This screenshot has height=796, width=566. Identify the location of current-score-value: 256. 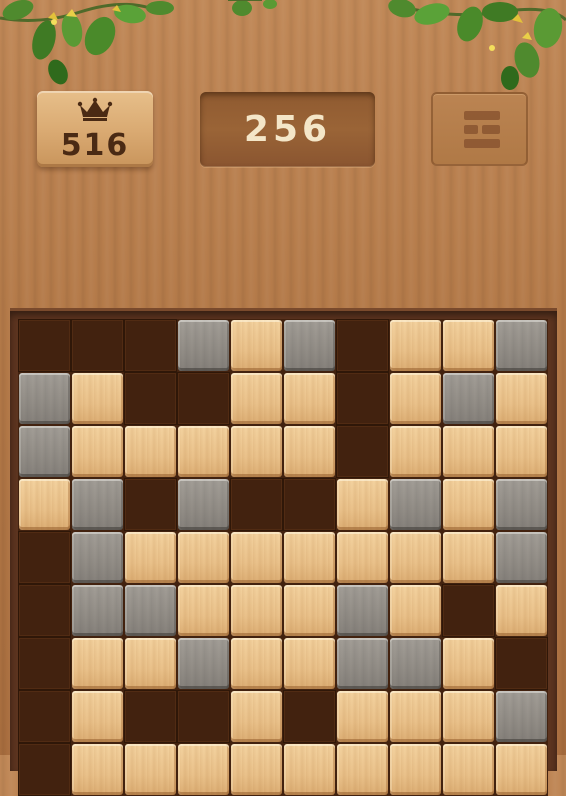
(287, 129).